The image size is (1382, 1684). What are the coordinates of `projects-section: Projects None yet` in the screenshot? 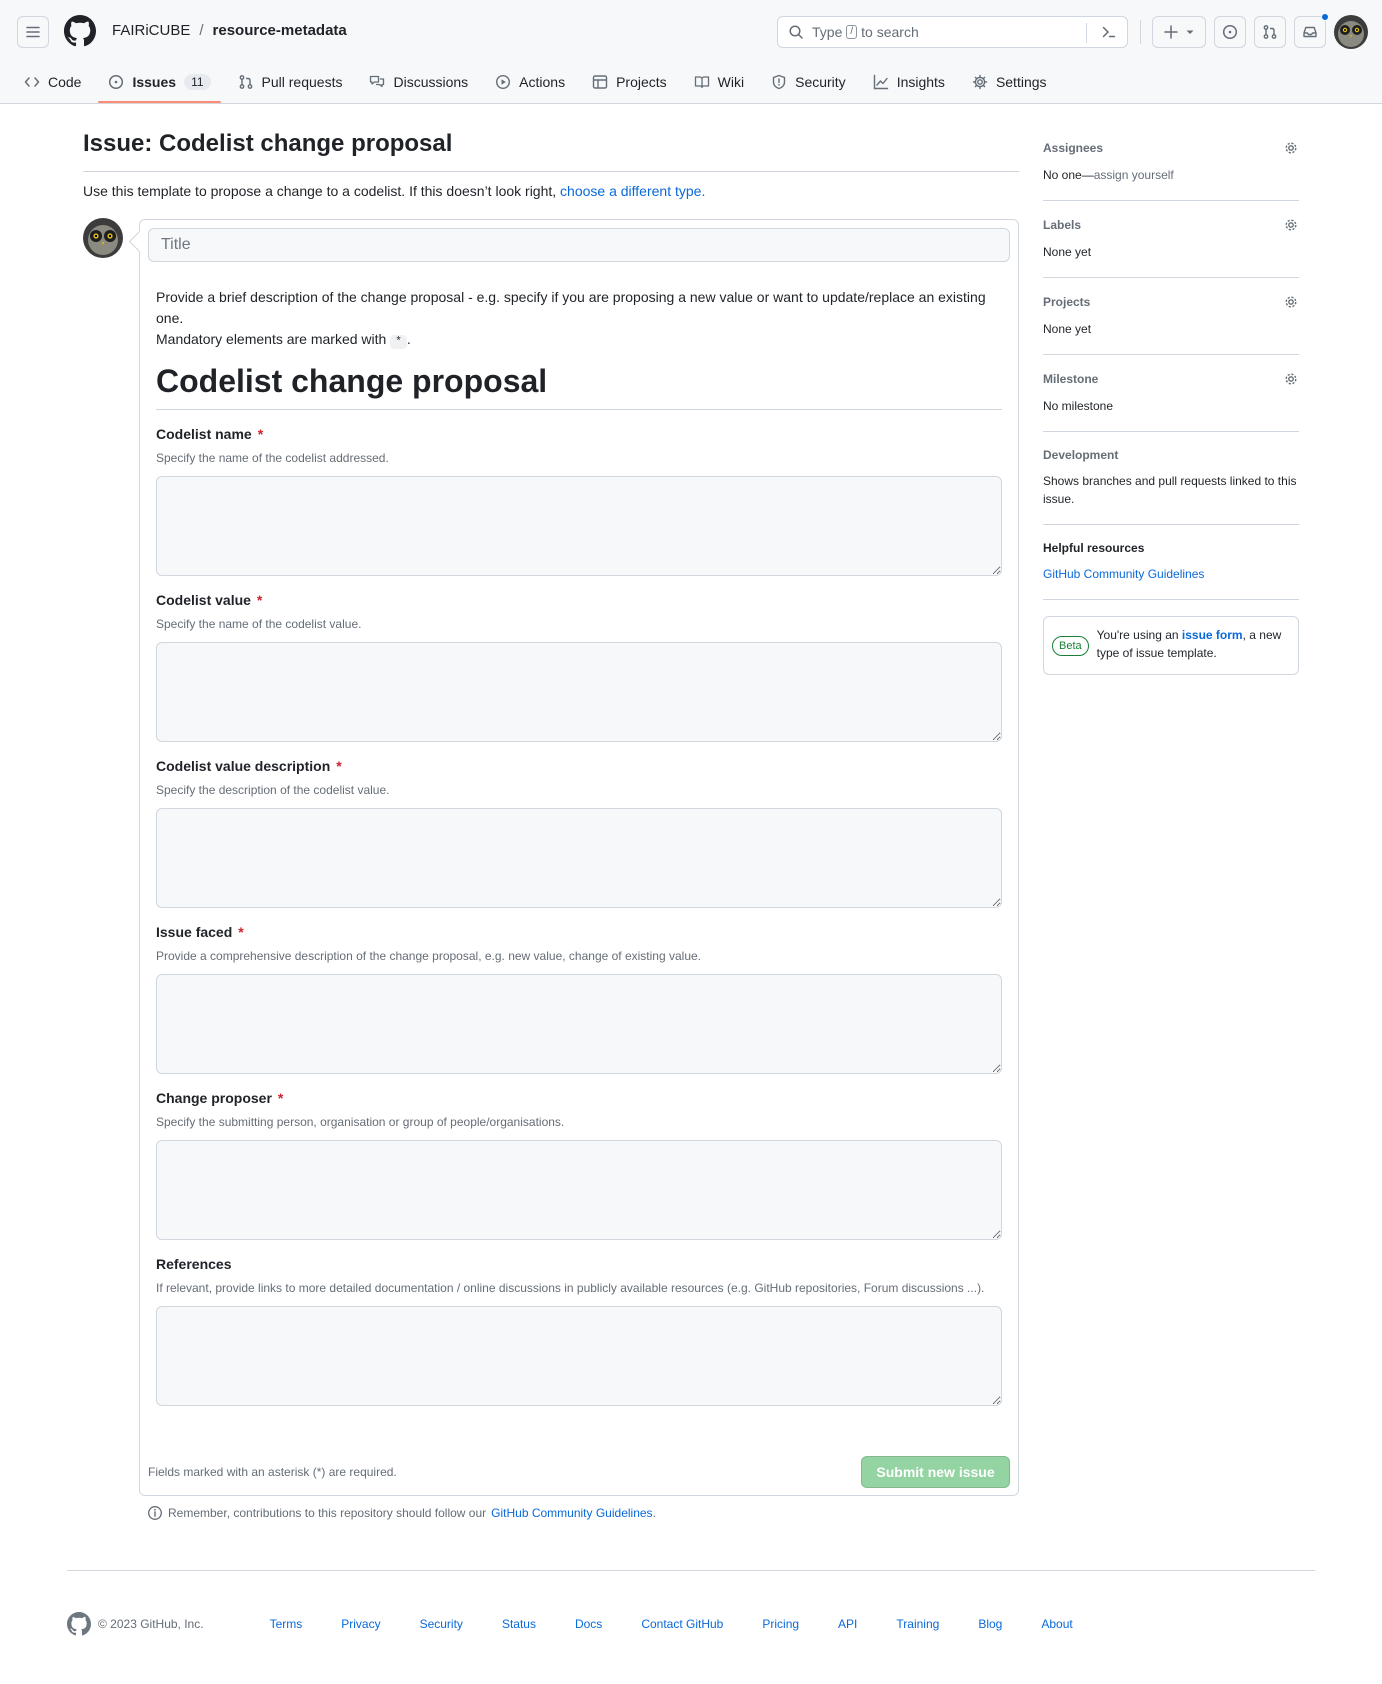 It's located at (1171, 324).